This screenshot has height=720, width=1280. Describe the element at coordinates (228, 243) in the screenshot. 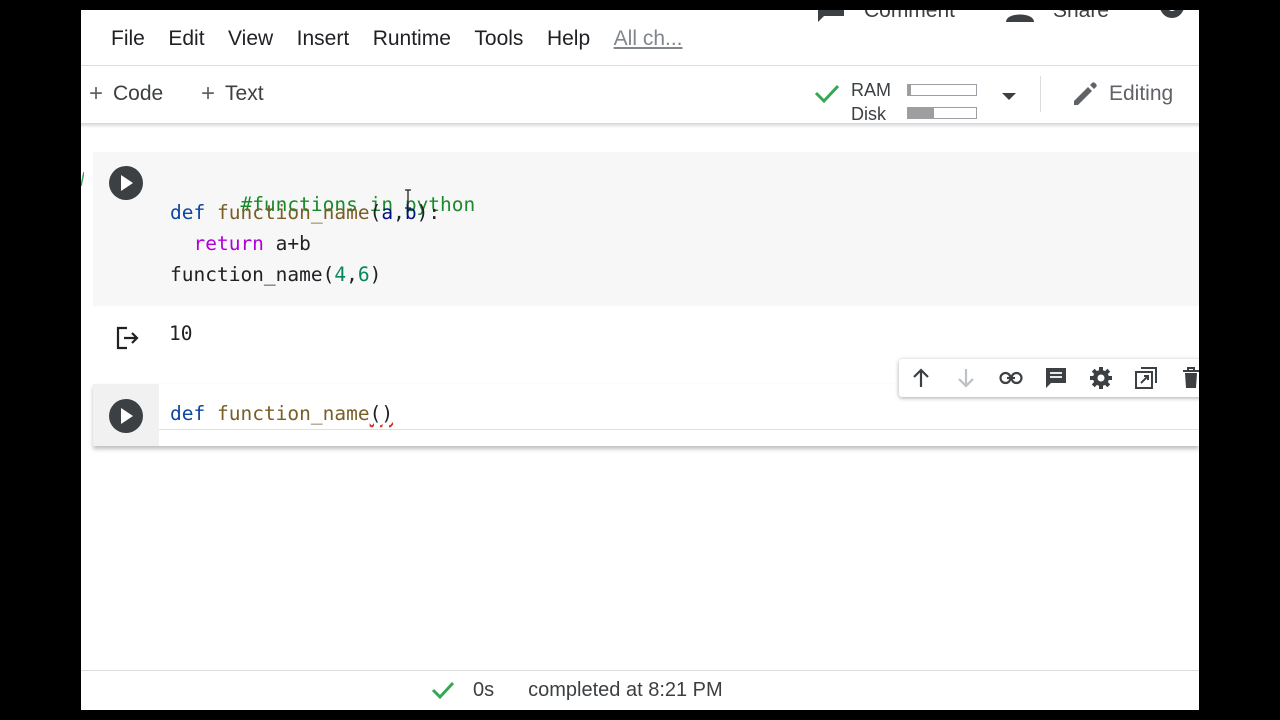

I see `keyword-return: return` at that location.